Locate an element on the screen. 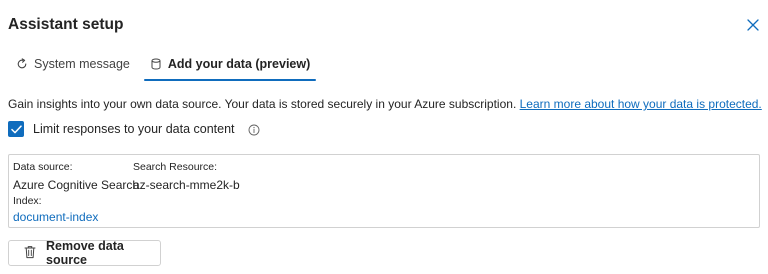  data-source-value: Azure Cognitive Search is located at coordinates (76, 185).